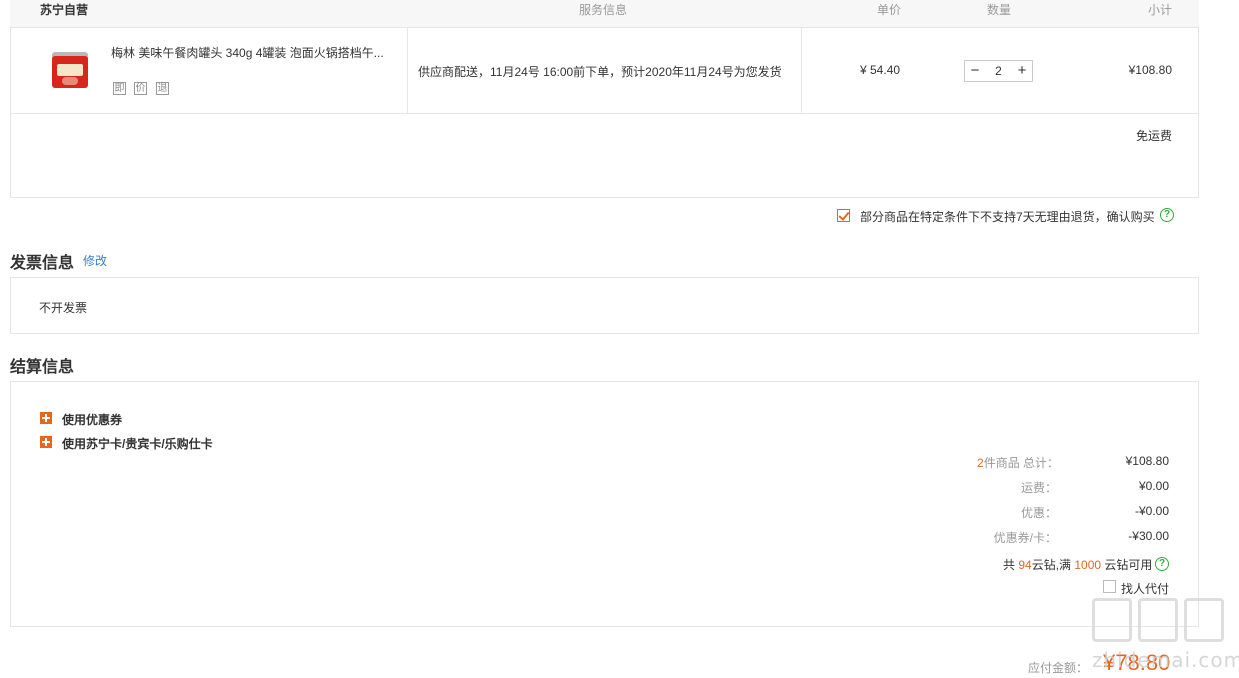 Image resolution: width=1239 pixels, height=678 pixels. What do you see at coordinates (1021, 463) in the screenshot?
I see `item-count-suffix: 件商品 总计：` at bounding box center [1021, 463].